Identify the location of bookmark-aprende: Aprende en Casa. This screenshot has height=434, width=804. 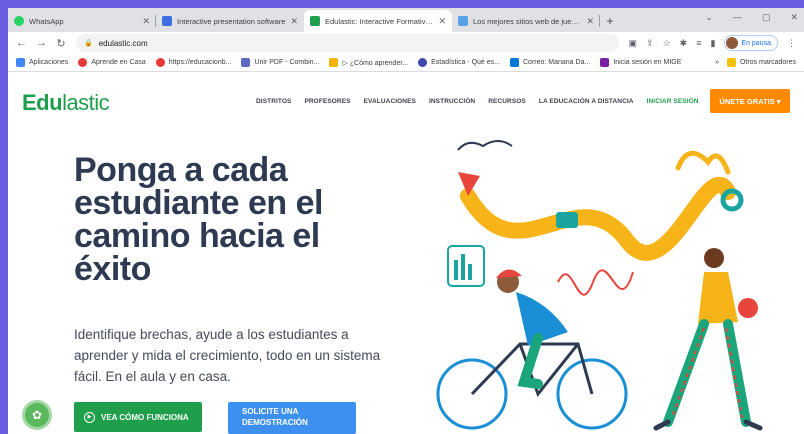
(112, 62).